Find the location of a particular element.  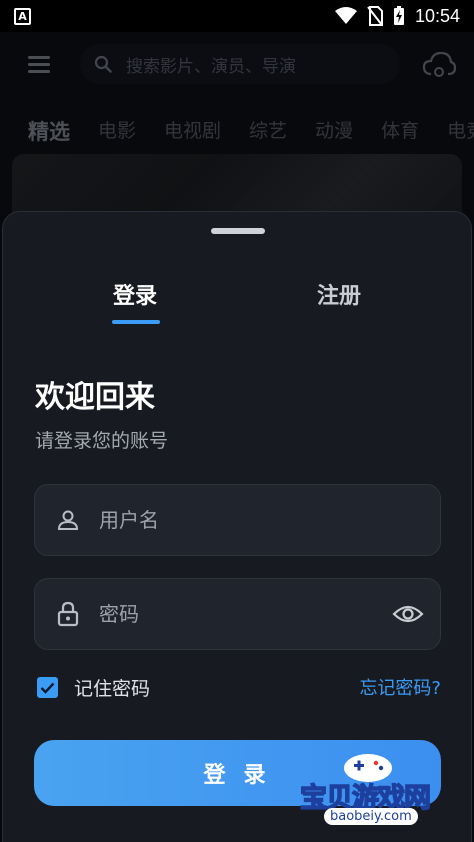

username-input is located at coordinates (239, 520).